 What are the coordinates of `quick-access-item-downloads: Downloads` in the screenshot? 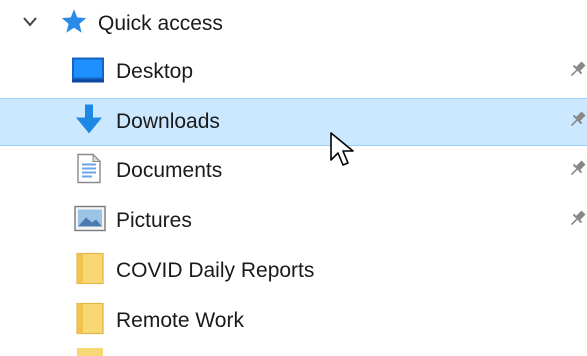 It's located at (293, 122).